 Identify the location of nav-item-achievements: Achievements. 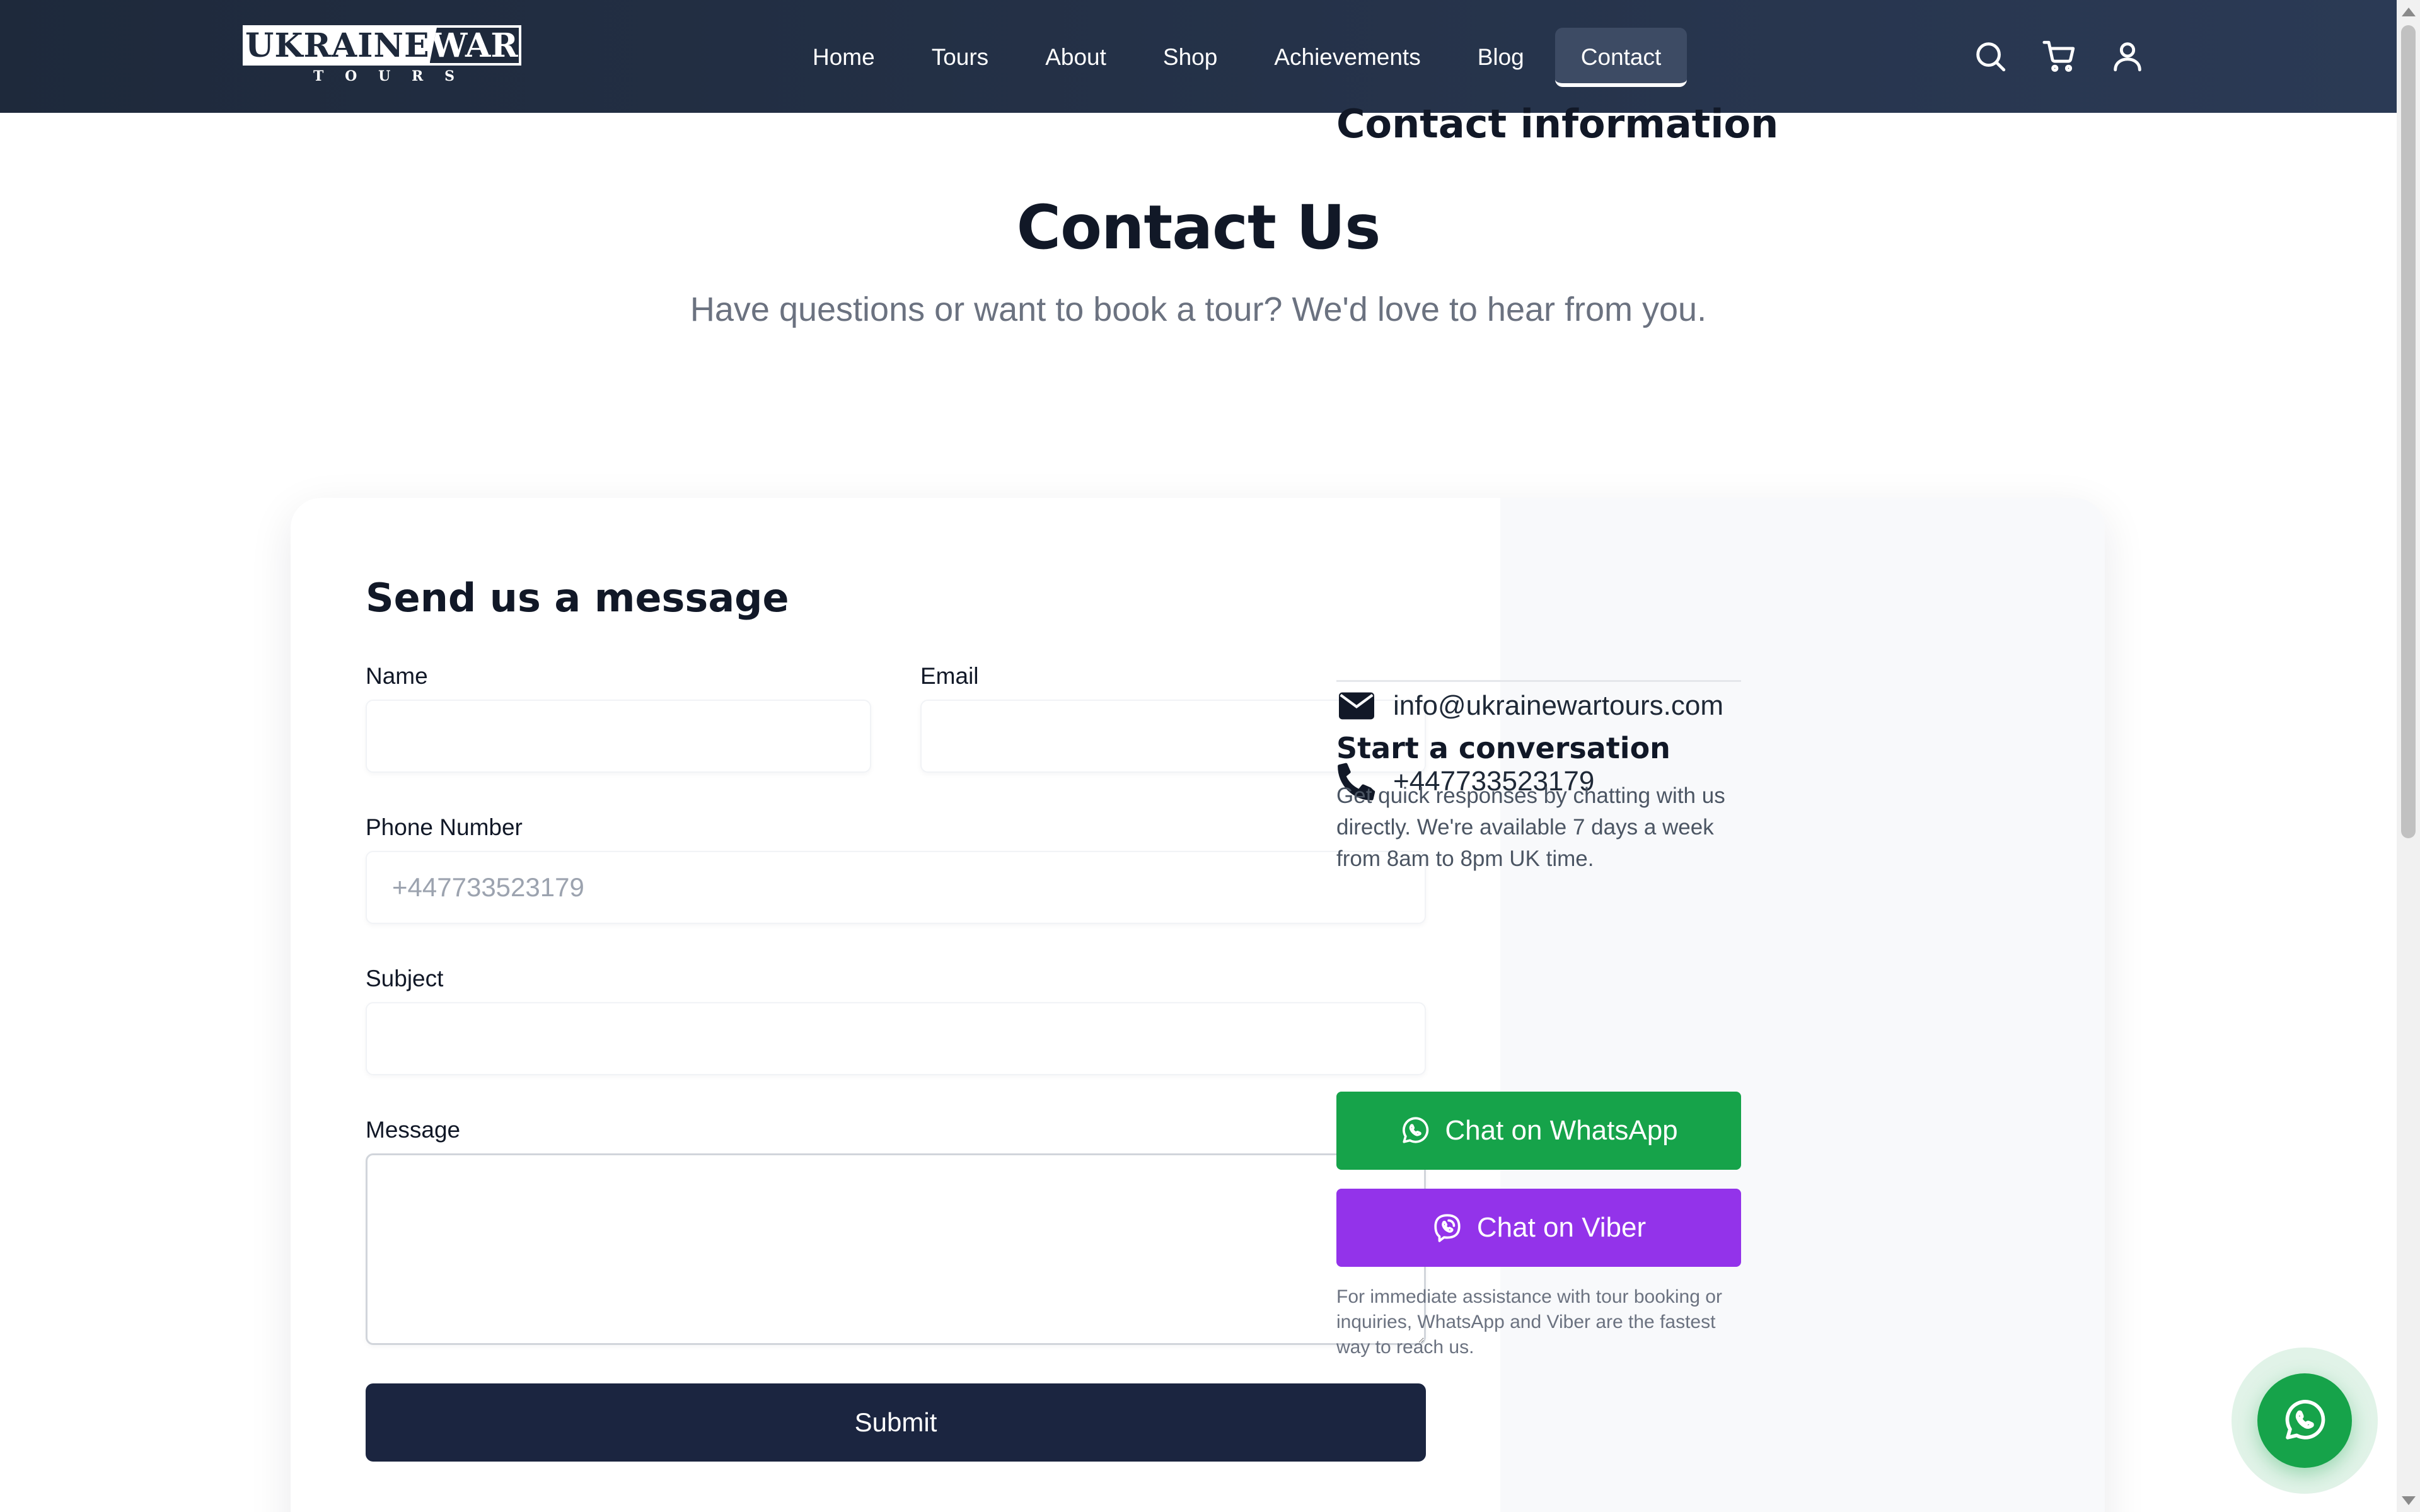
(1347, 57).